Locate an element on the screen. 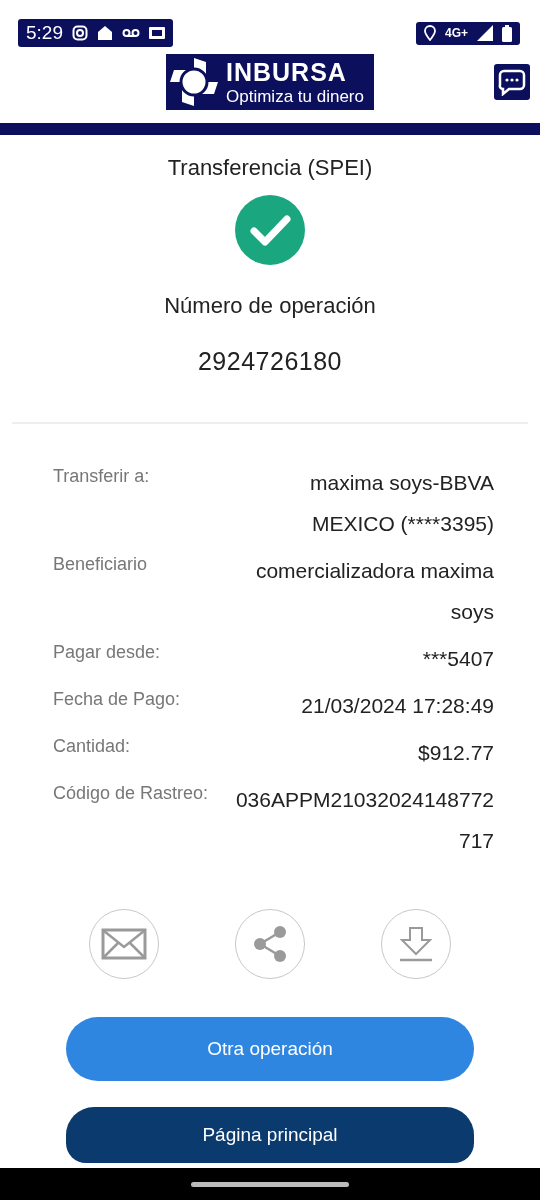 Image resolution: width=540 pixels, height=1200 pixels. new-operation-button: Otra operación is located at coordinates (270, 1049).